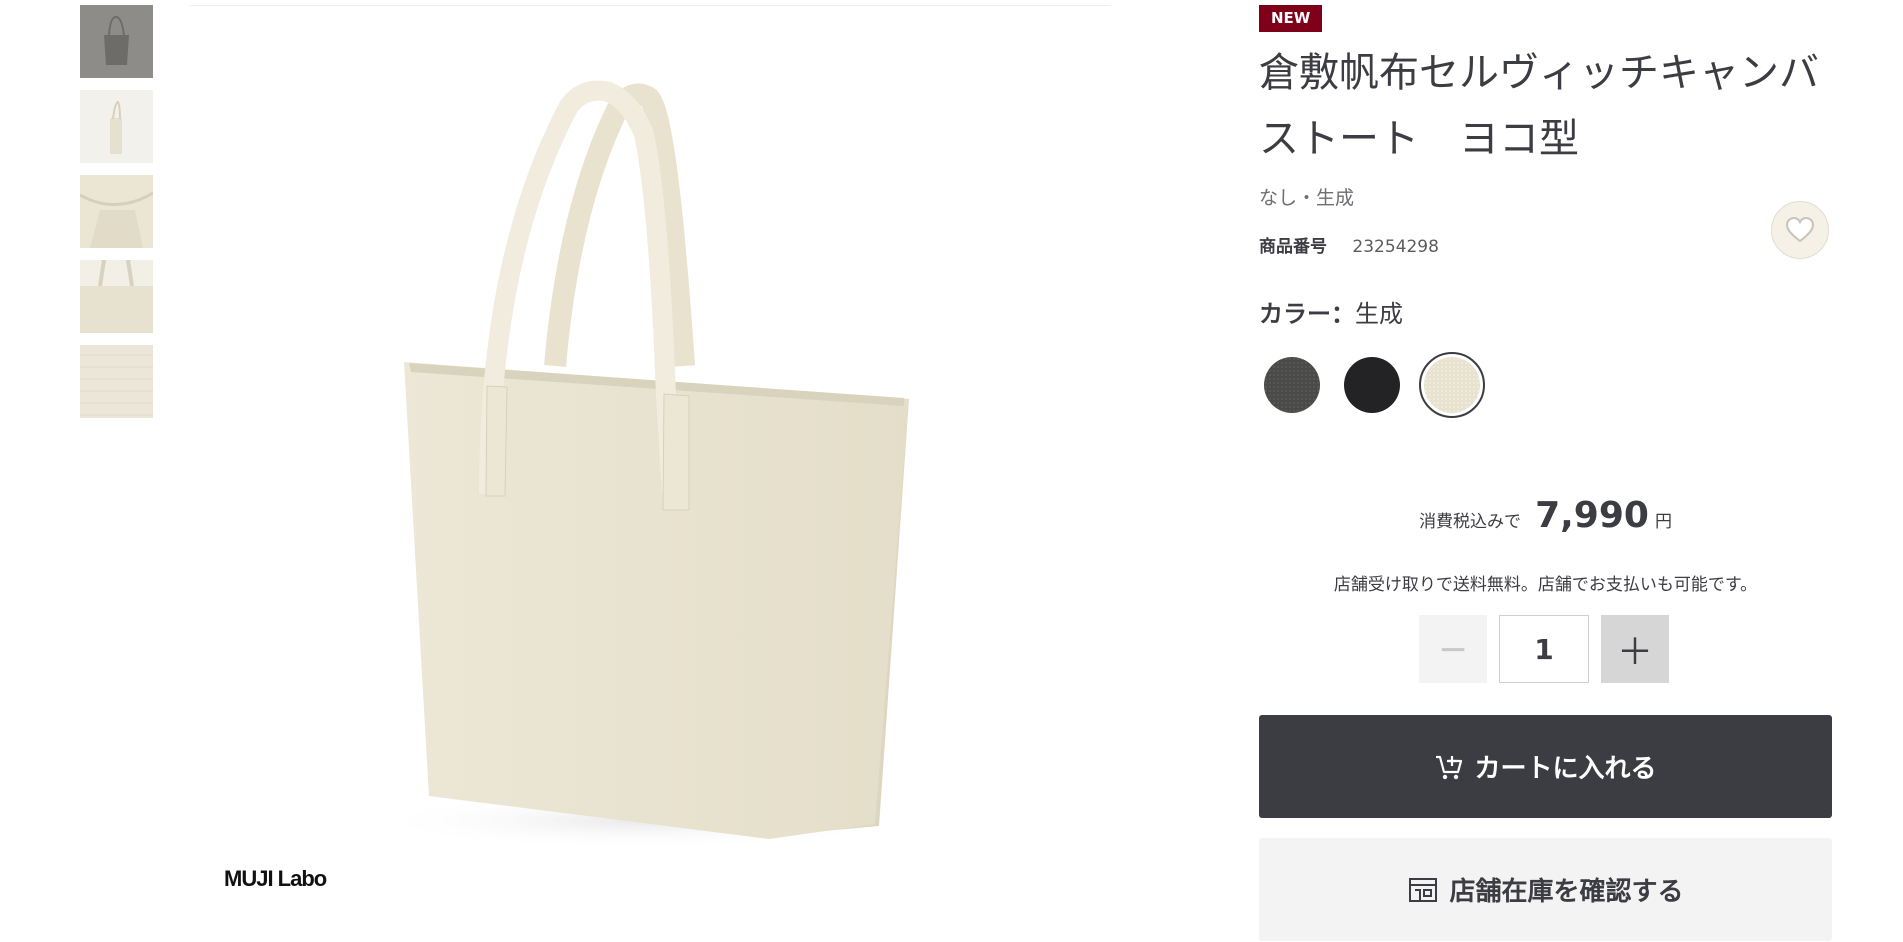  Describe the element at coordinates (1395, 247) in the screenshot. I see `product-code-value: 23254298` at that location.